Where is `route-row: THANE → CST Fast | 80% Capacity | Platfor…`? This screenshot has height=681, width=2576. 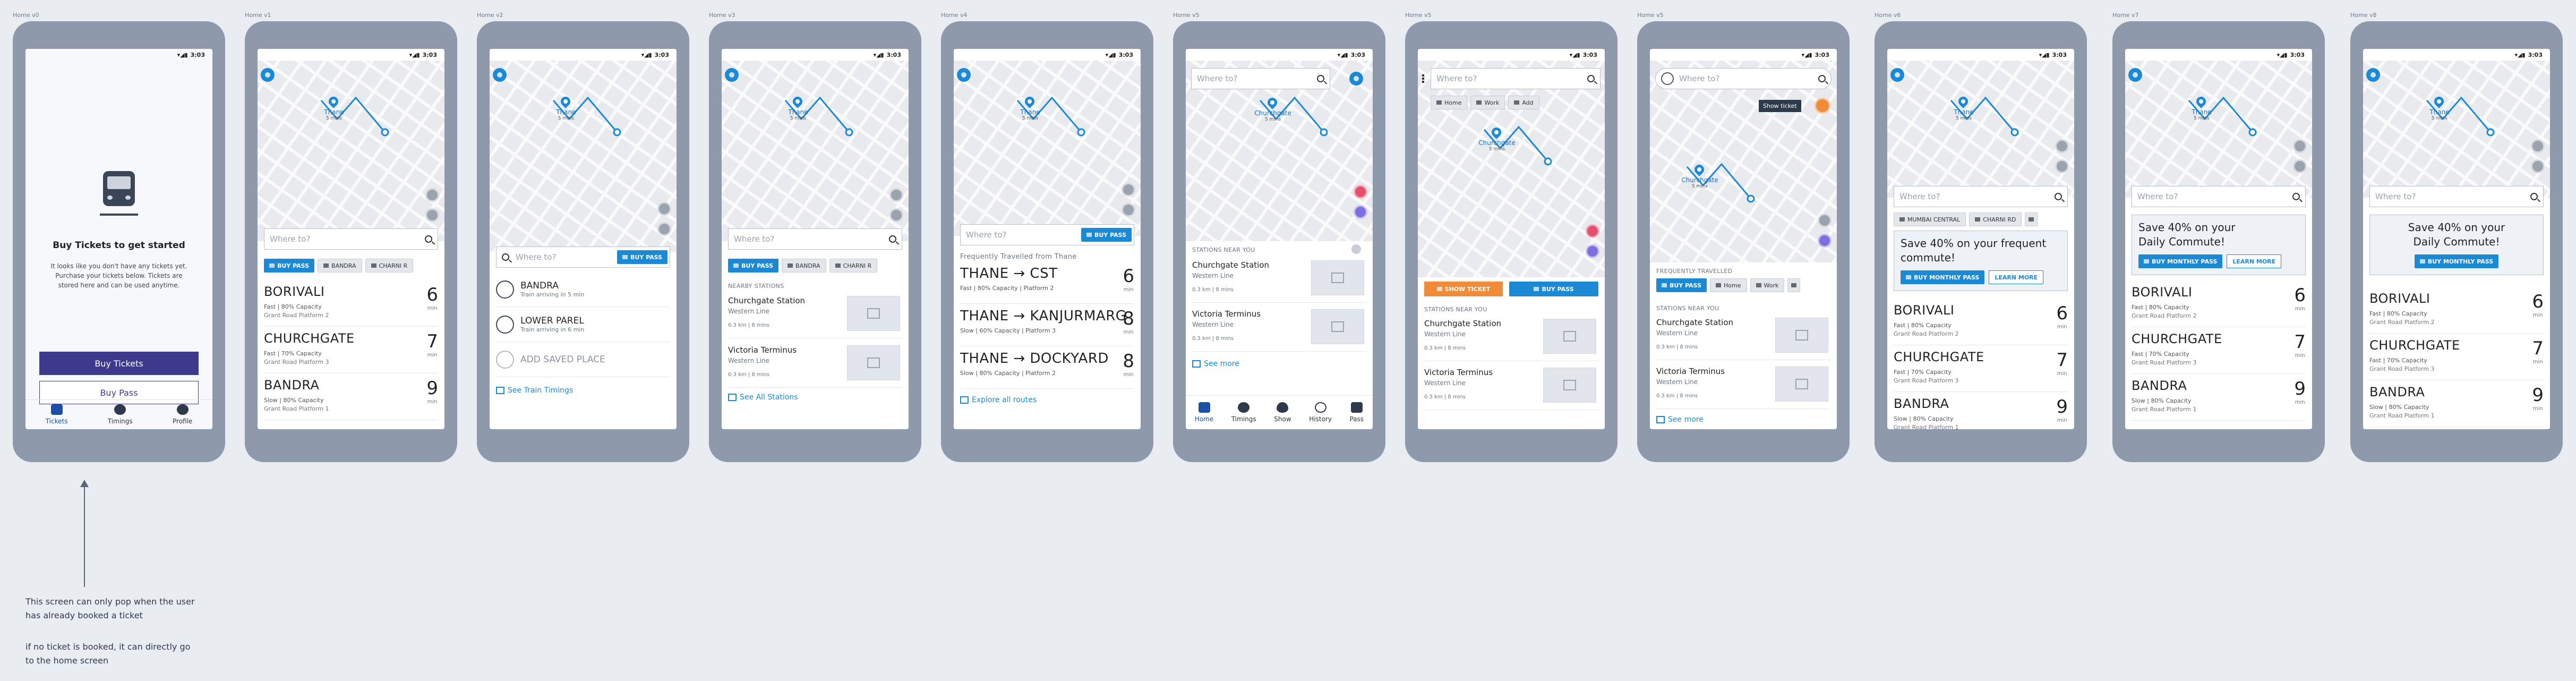
route-row: THANE → CST Fast | 80% Capacity | Platfor… is located at coordinates (1047, 282).